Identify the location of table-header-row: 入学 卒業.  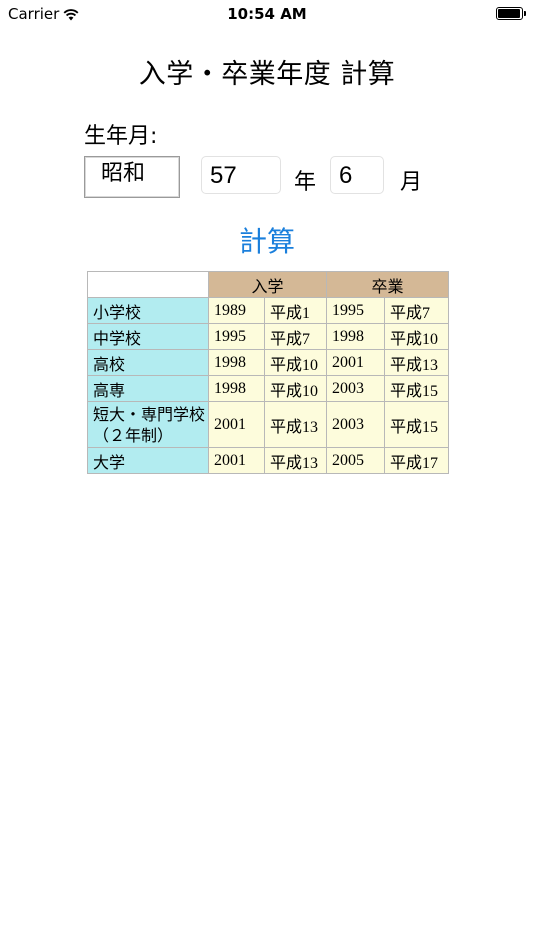
(268, 284).